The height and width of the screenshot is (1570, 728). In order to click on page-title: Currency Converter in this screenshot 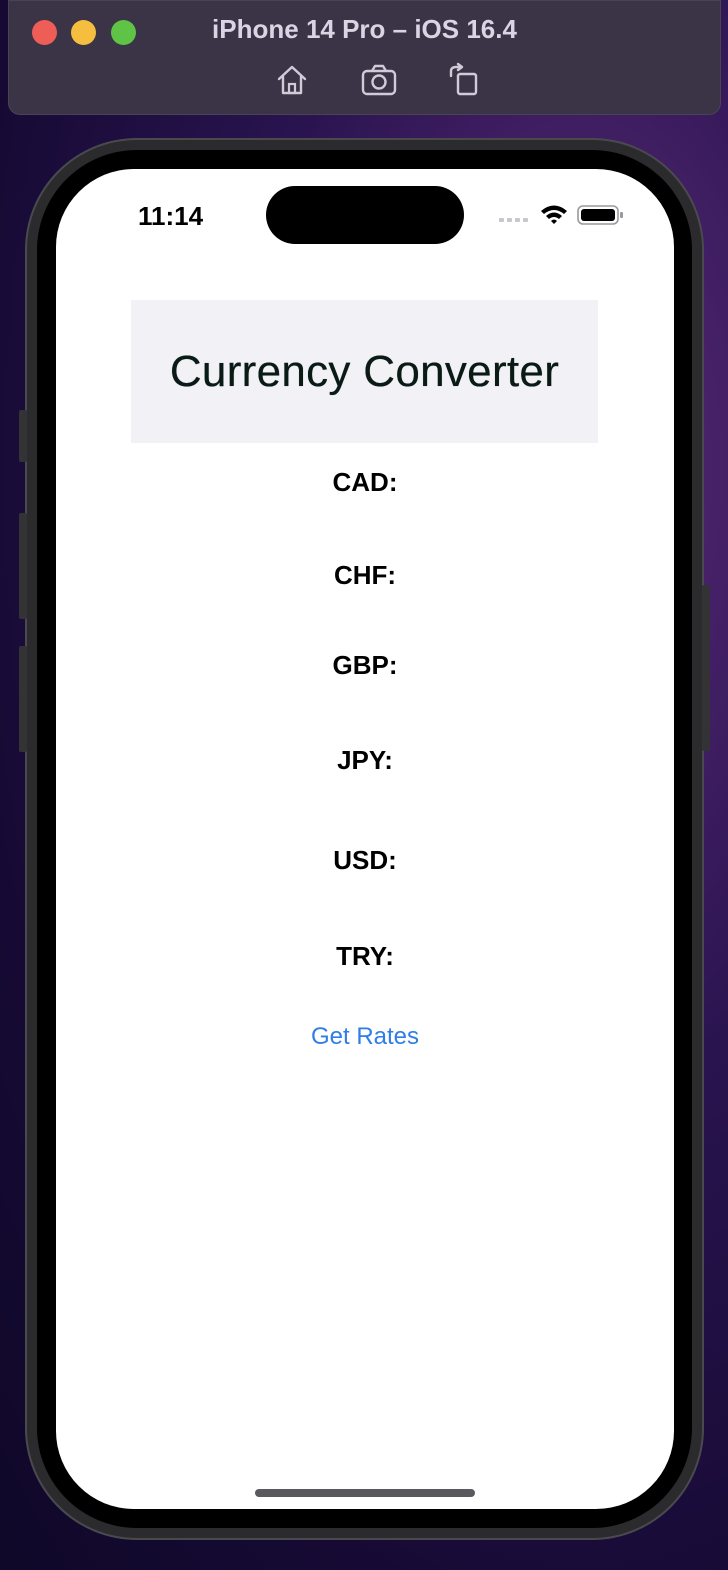, I will do `click(364, 371)`.